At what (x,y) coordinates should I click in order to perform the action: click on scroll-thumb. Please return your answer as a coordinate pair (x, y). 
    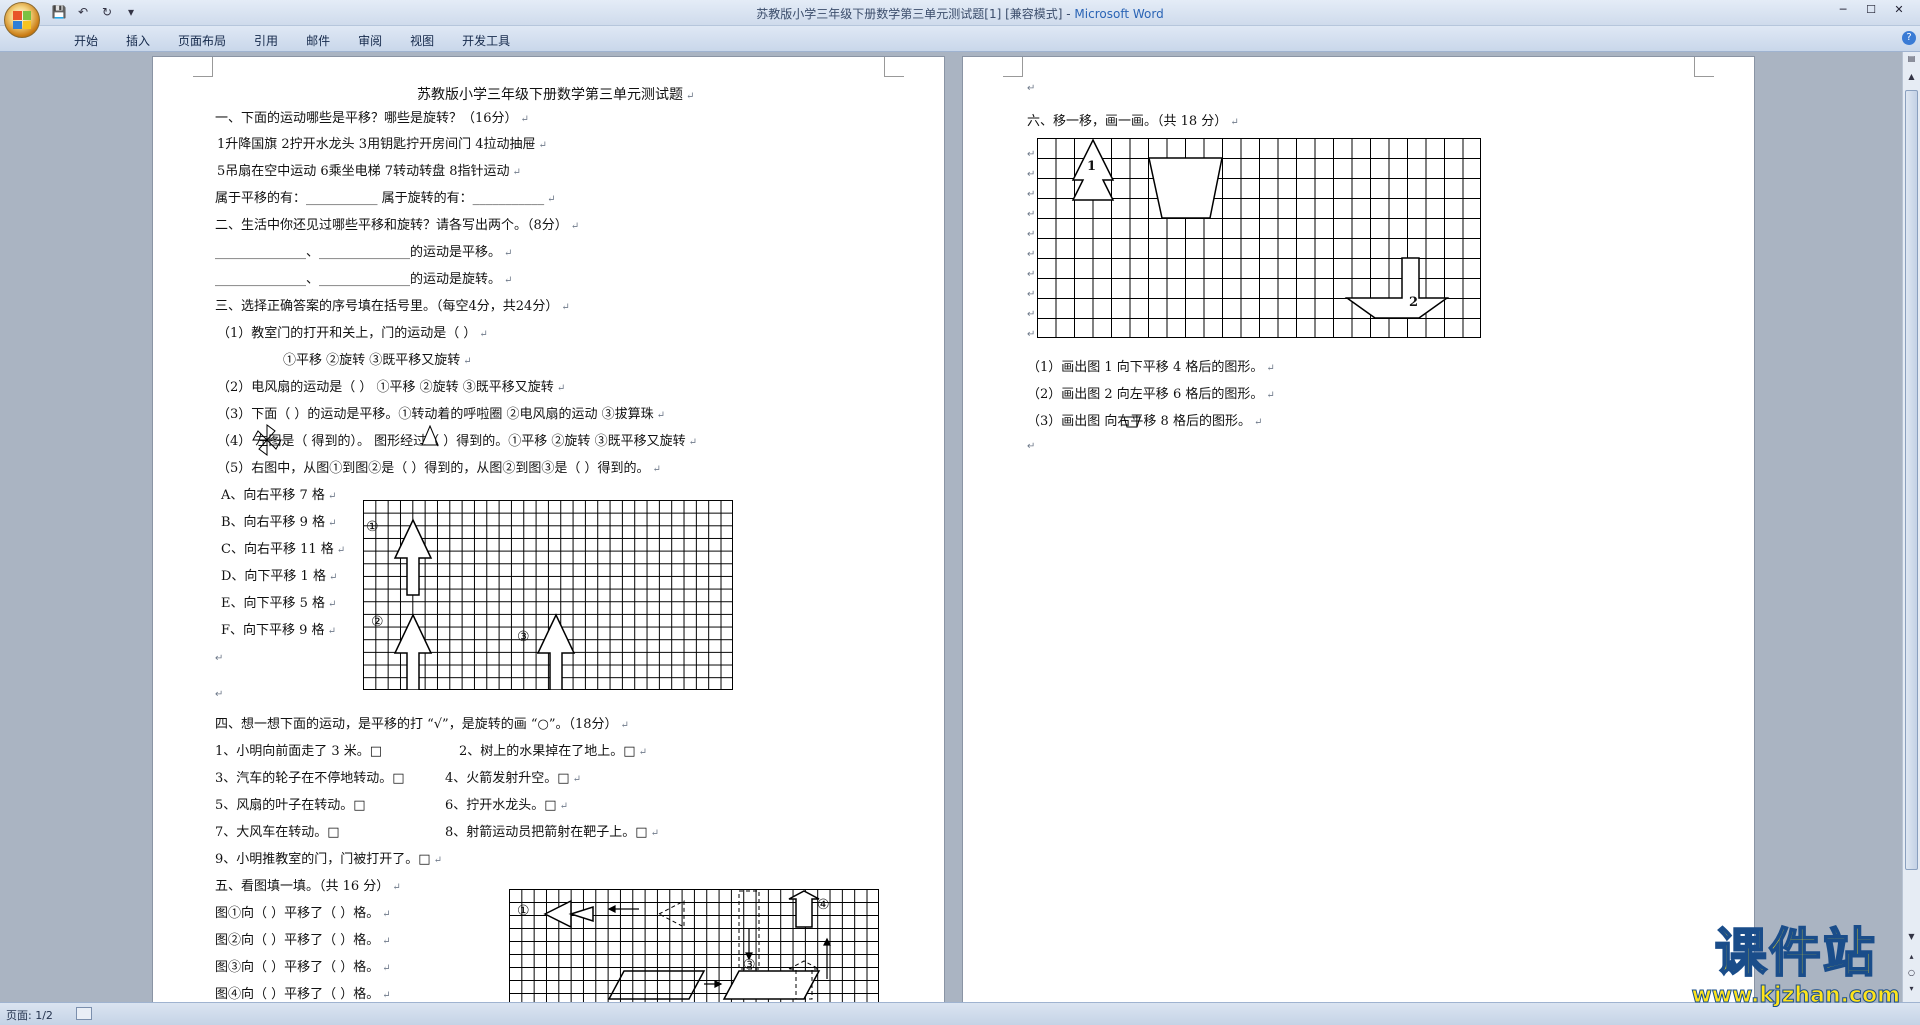
    Looking at the image, I should click on (1911, 480).